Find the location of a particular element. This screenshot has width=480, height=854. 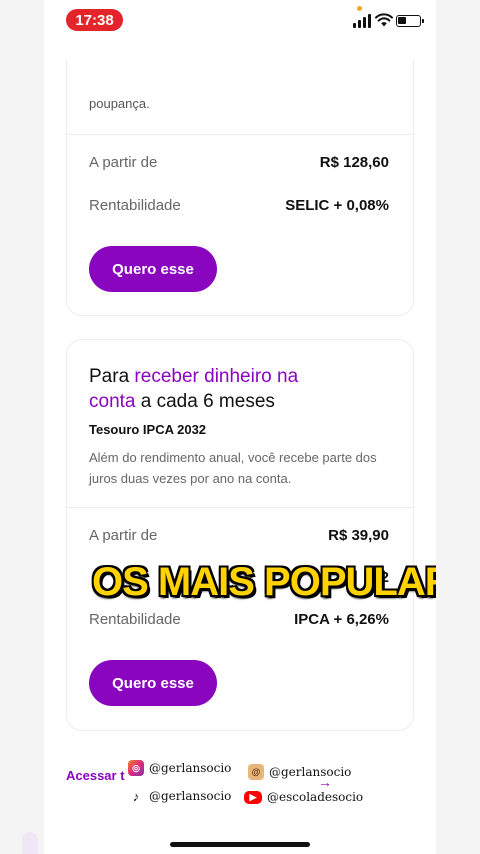

card-title-post: a cada 6 meses is located at coordinates (205, 401).